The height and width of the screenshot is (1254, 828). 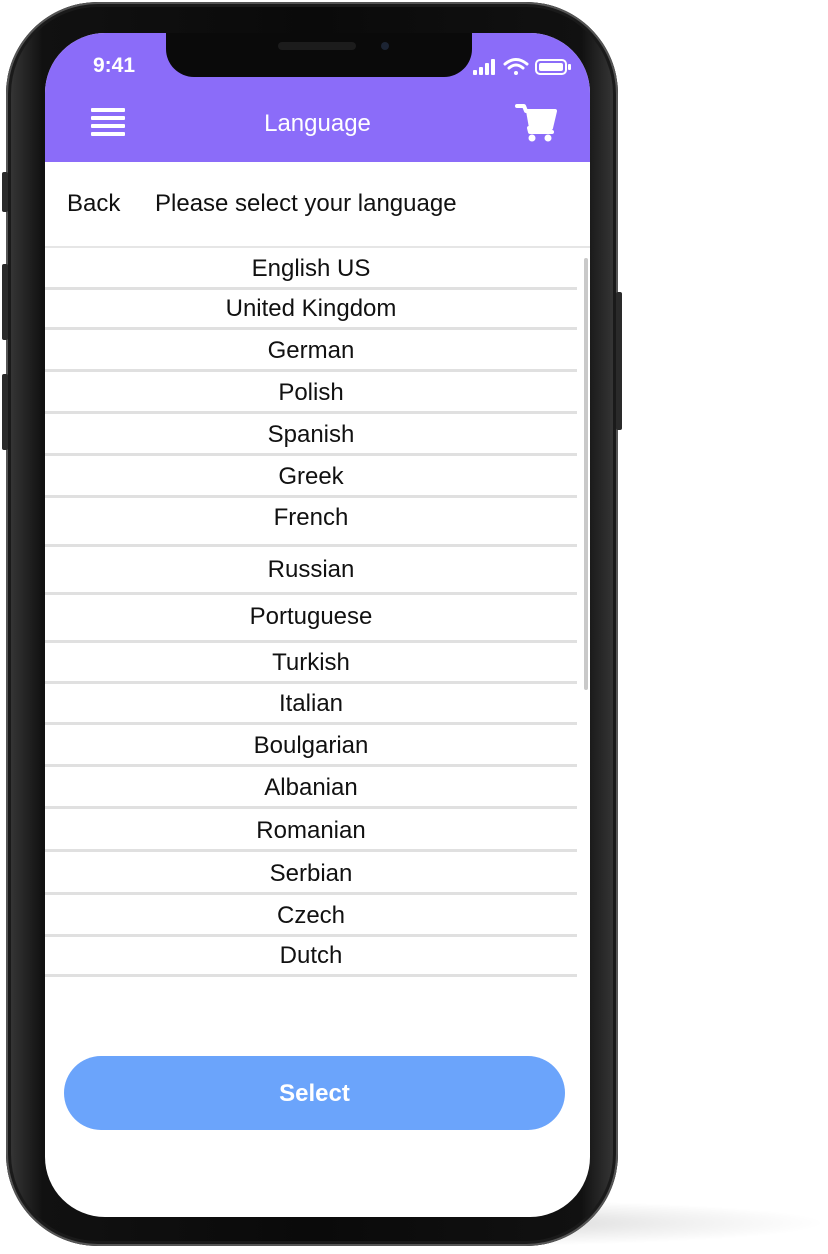 I want to click on language-item: Spanish, so click(x=311, y=435).